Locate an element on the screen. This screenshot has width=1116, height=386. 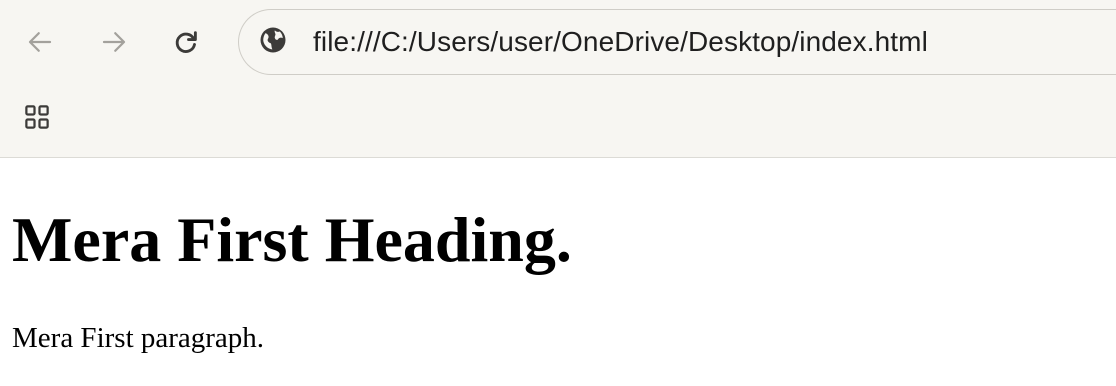
page-paragraph: Mera First paragraph. is located at coordinates (138, 338).